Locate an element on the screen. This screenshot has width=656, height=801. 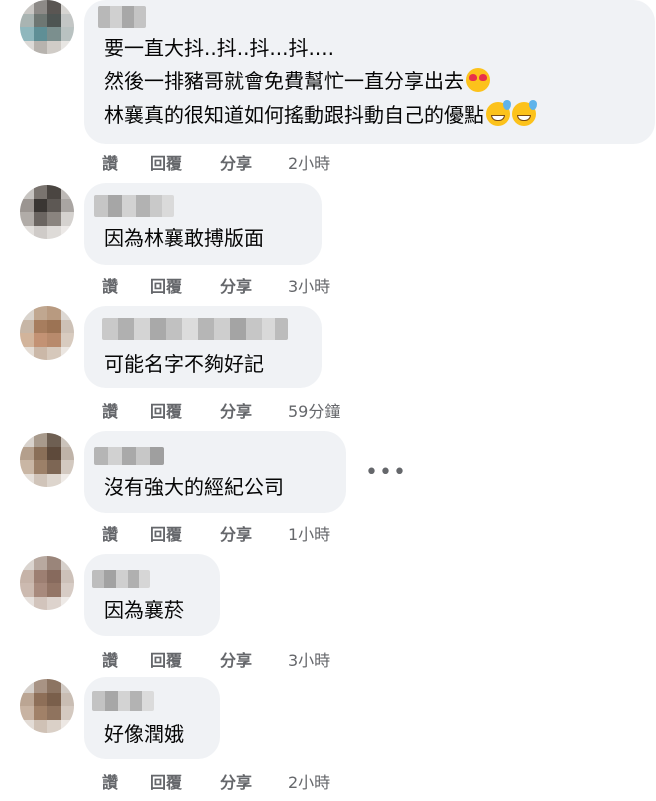
comment-bubble: 因為林襄敢搏版面 is located at coordinates (203, 224).